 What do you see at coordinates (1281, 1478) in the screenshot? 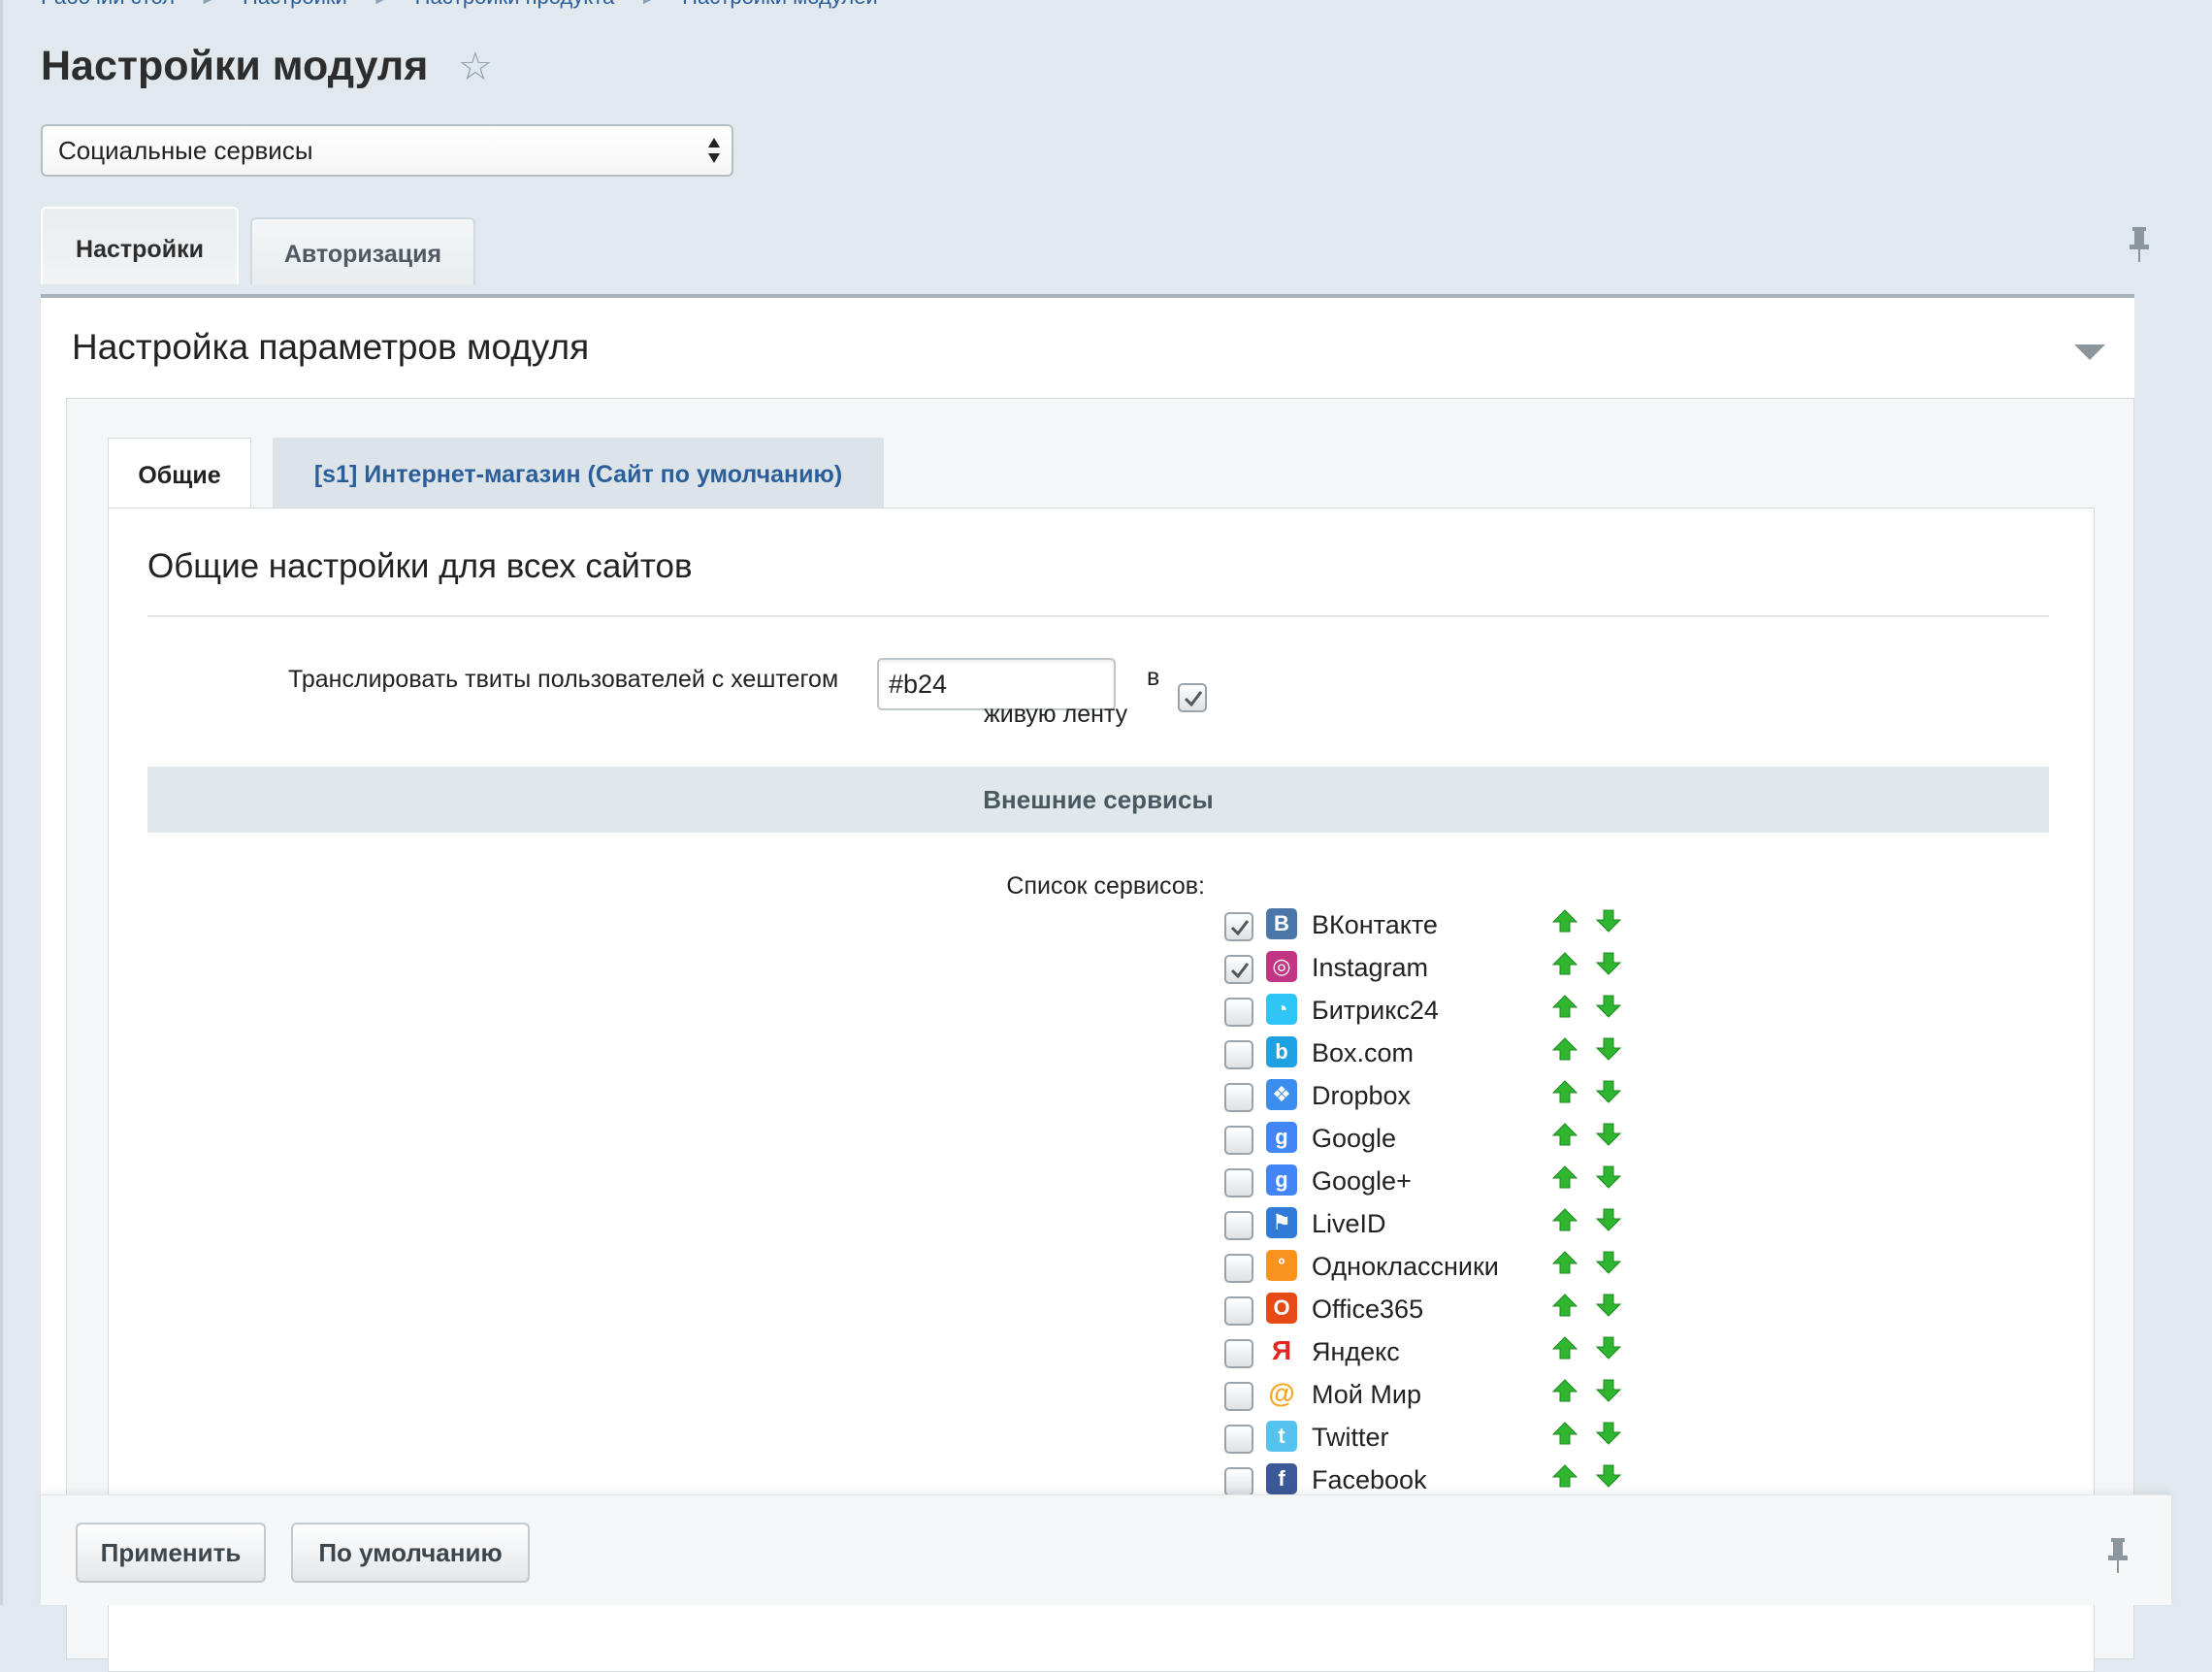
I see `facebook-icon: f` at bounding box center [1281, 1478].